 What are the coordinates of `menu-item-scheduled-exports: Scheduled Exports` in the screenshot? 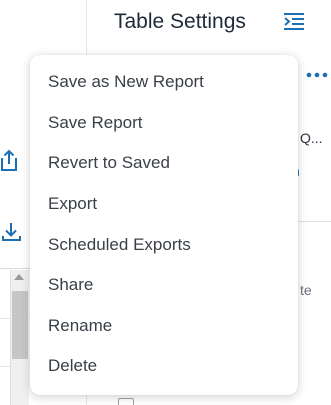 It's located at (164, 244).